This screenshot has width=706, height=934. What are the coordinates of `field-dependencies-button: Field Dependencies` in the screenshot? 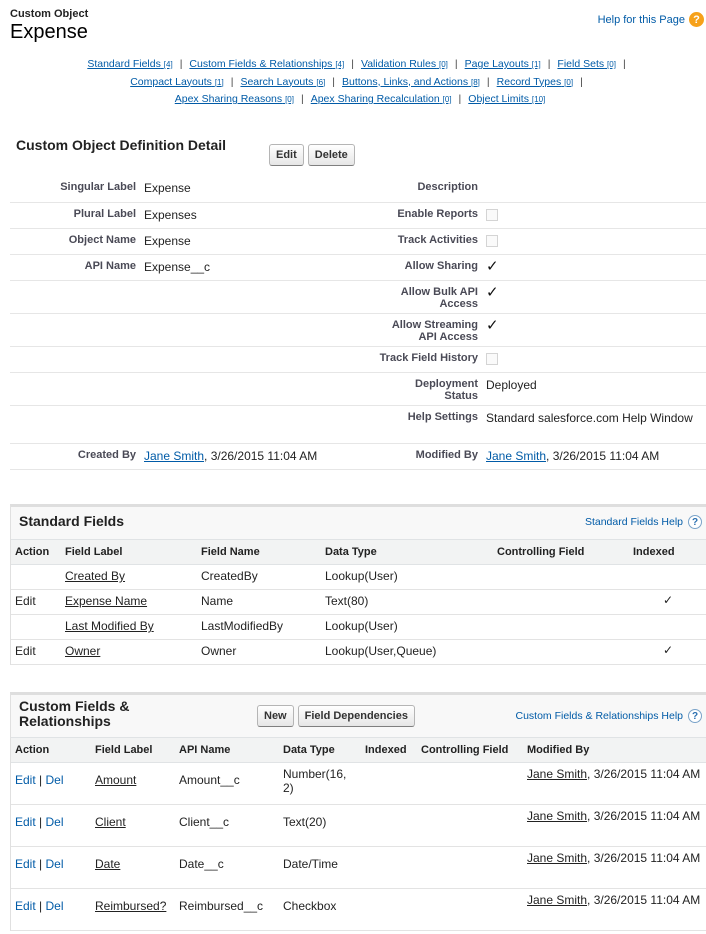 It's located at (356, 716).